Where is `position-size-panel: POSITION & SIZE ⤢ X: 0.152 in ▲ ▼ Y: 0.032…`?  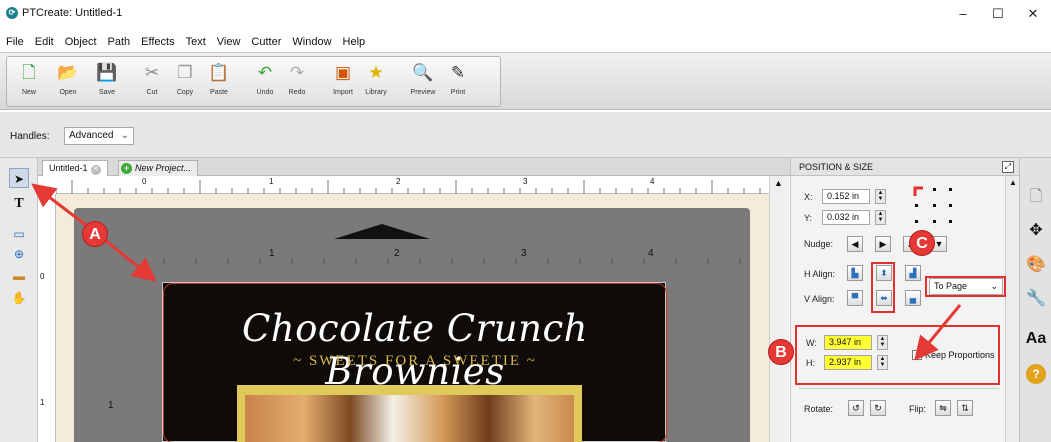
position-size-panel: POSITION & SIZE ⤢ X: 0.152 in ▲ ▼ Y: 0.032… is located at coordinates (905, 300).